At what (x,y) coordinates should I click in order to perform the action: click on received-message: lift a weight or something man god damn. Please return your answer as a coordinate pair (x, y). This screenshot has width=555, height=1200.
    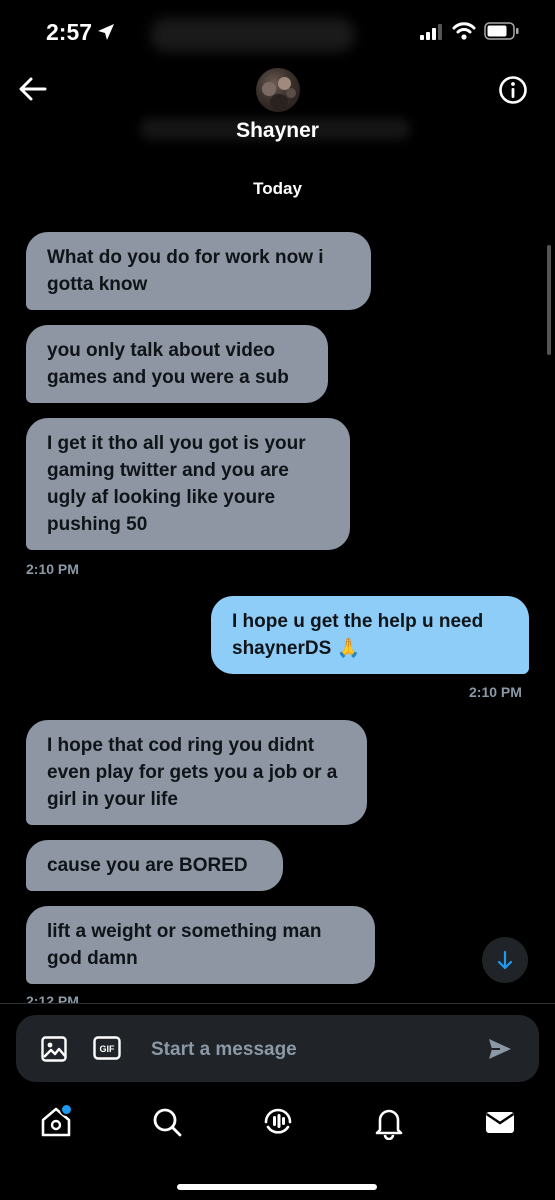
    Looking at the image, I should click on (200, 945).